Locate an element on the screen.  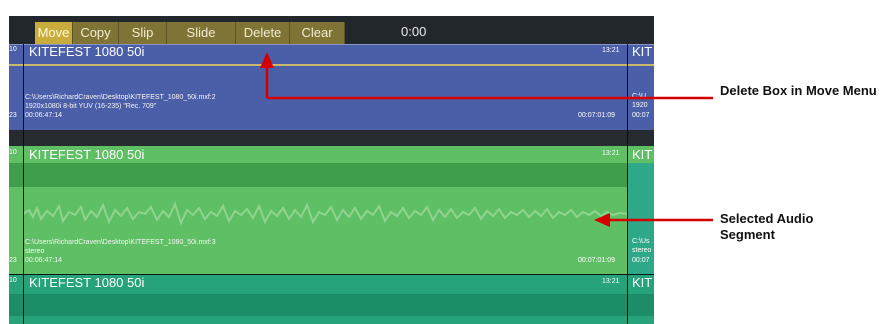
audio-arrow is located at coordinates (653, 220).